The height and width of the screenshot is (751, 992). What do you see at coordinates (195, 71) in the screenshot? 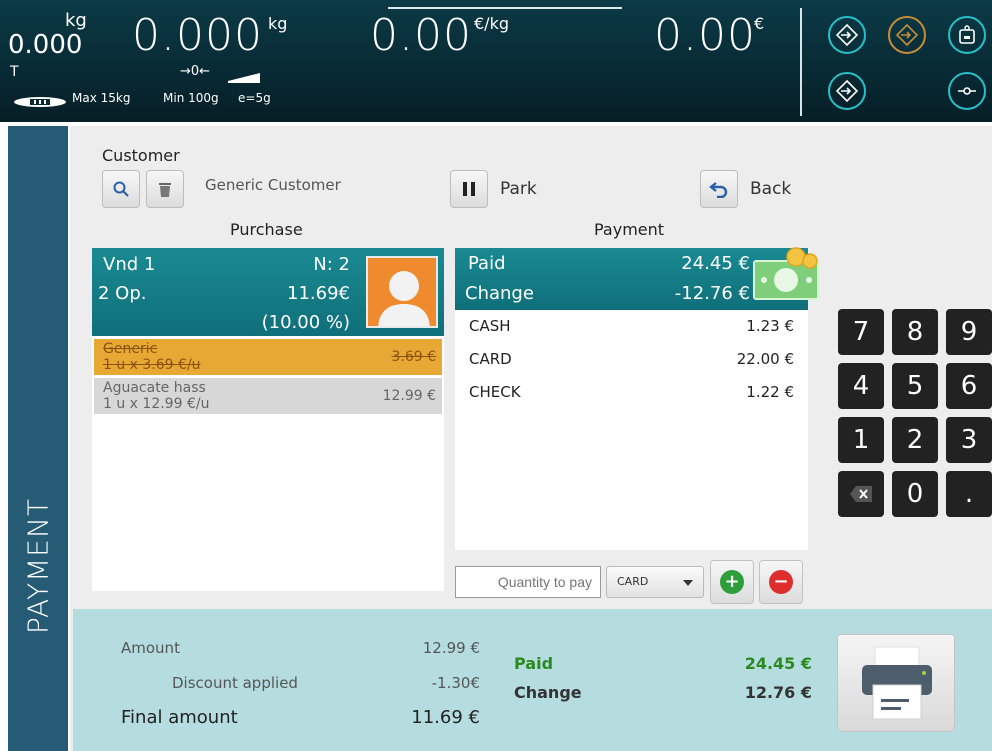
I see `zero-indicator: →0←` at bounding box center [195, 71].